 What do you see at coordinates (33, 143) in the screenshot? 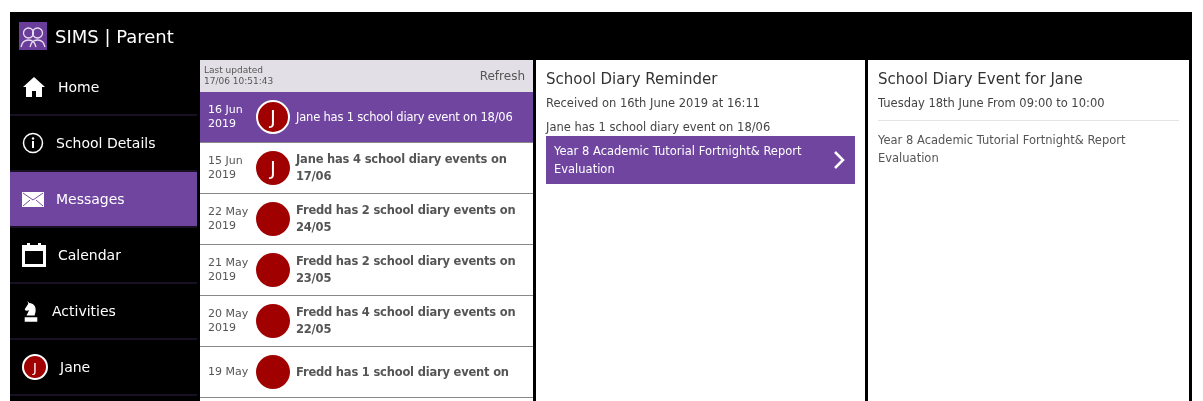
I see `info-icon` at bounding box center [33, 143].